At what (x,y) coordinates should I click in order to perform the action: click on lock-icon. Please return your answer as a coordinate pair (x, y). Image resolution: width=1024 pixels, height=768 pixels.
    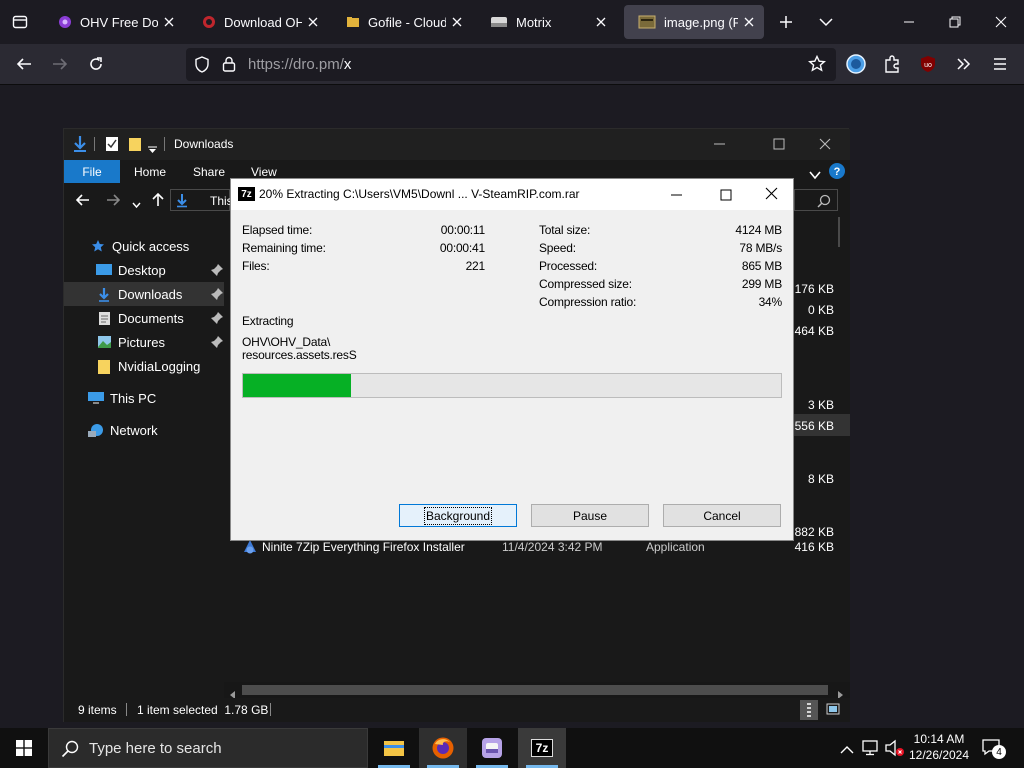
    Looking at the image, I should click on (229, 67).